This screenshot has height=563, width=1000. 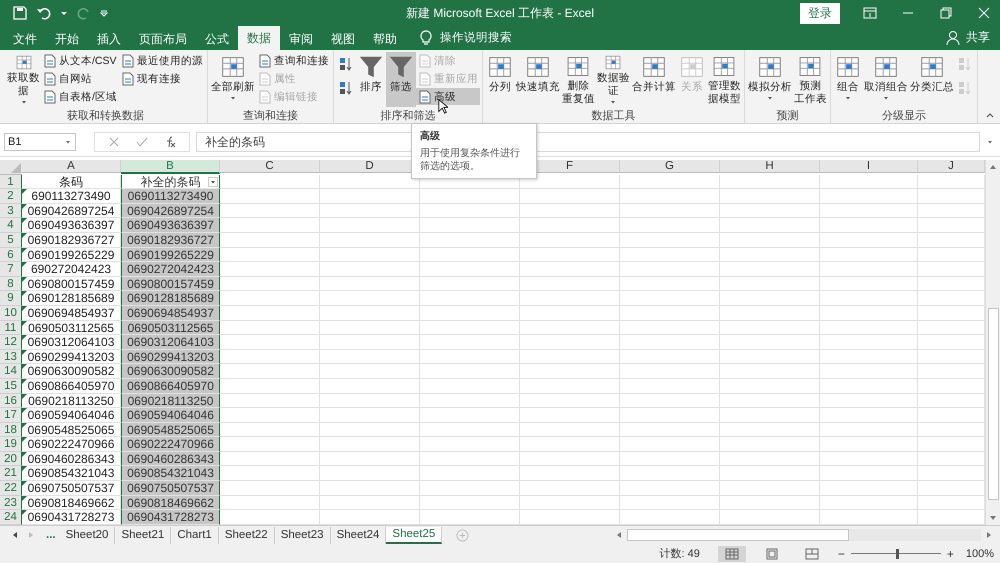 I want to click on row-header: 4, so click(x=11, y=225).